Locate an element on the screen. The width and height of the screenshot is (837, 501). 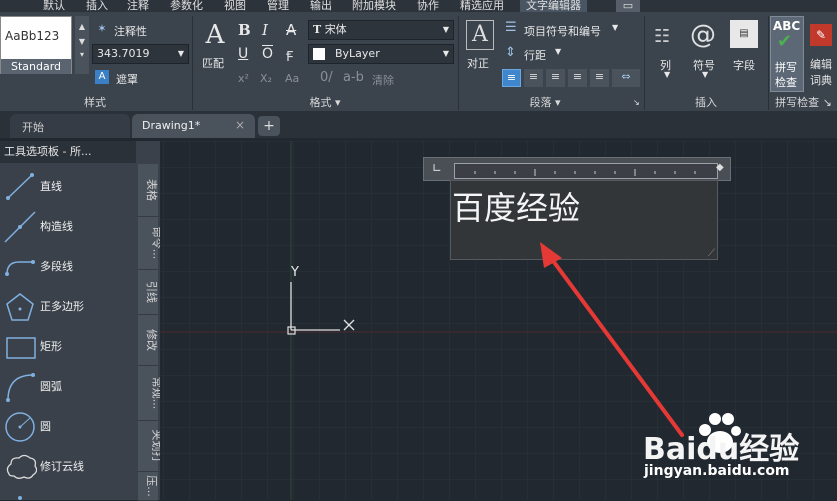
new-tab-button: + is located at coordinates (269, 126).